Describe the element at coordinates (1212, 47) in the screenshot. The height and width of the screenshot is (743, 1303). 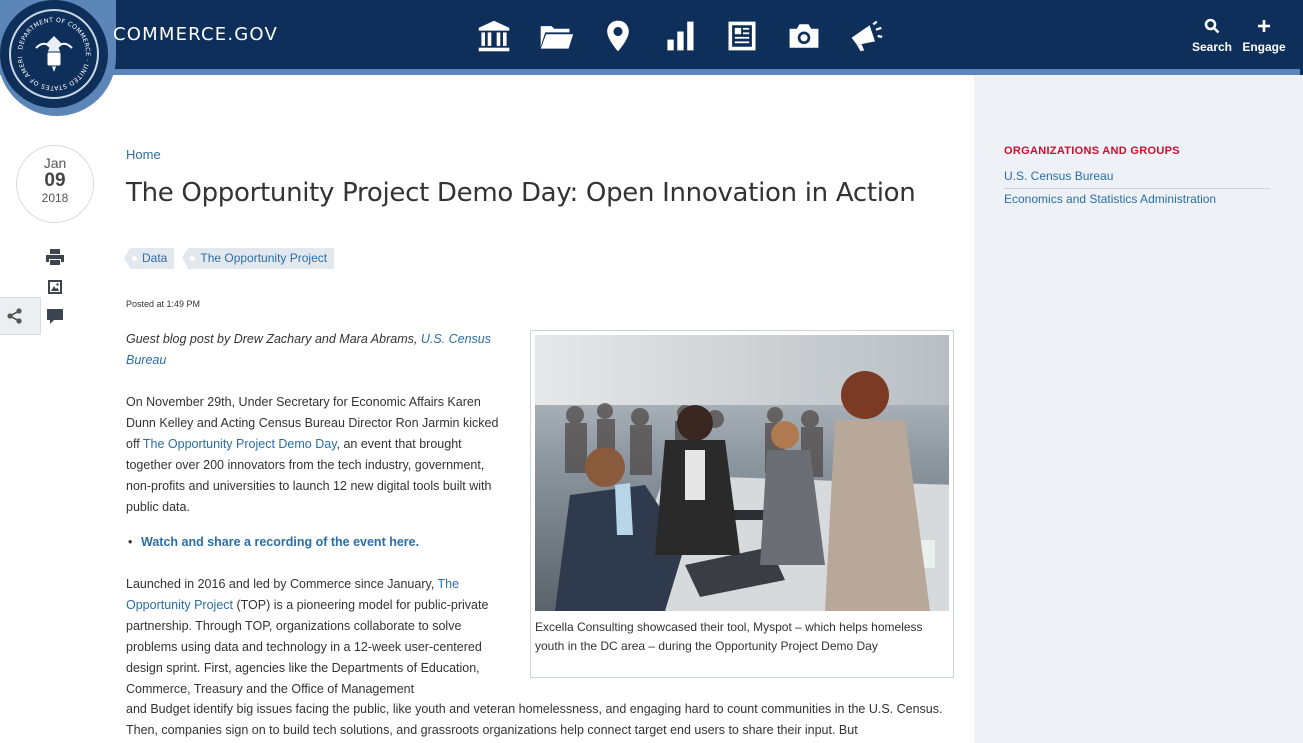
I see `search-label: Search` at that location.